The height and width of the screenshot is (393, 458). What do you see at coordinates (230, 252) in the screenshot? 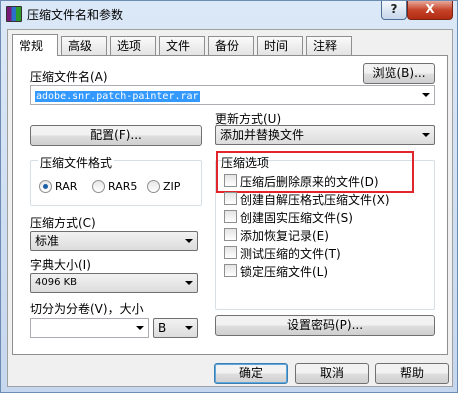
I see `test-archived-files-checkbox` at bounding box center [230, 252].